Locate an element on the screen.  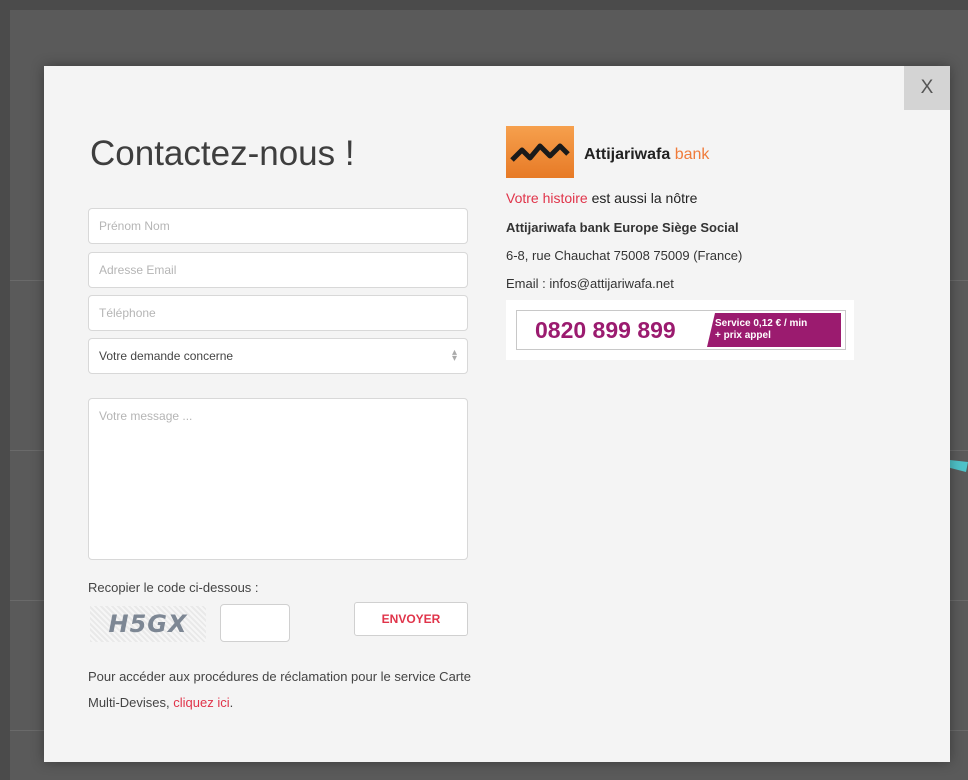
phone-tariff-badge: Service 0,12 € / min + prix appel is located at coordinates (774, 330).